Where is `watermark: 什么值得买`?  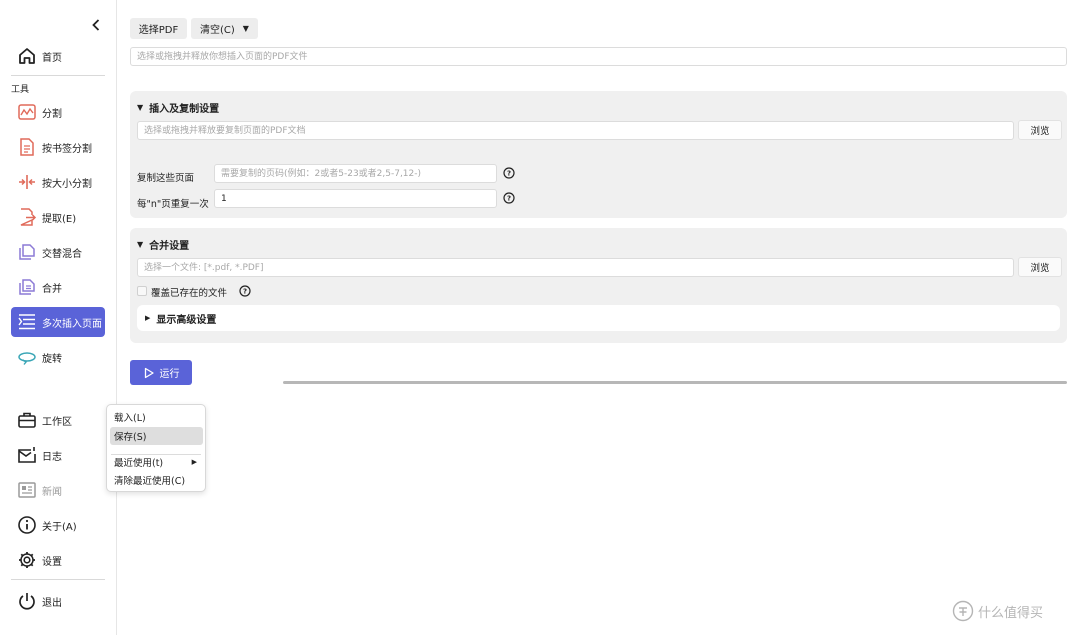
watermark: 什么值得买 is located at coordinates (997, 611).